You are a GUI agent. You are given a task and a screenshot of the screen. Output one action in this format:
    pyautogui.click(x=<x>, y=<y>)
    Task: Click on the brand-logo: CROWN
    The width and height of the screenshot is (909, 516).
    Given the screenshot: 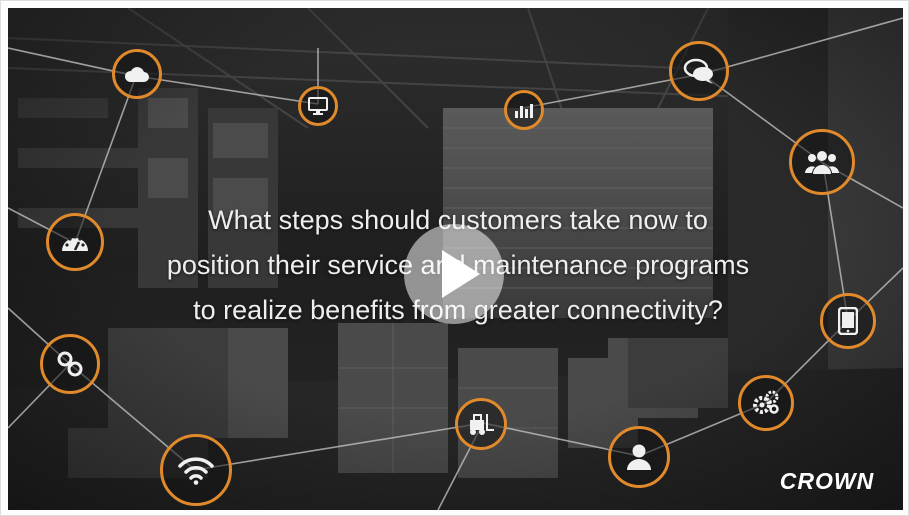 What is the action you would take?
    pyautogui.click(x=827, y=481)
    